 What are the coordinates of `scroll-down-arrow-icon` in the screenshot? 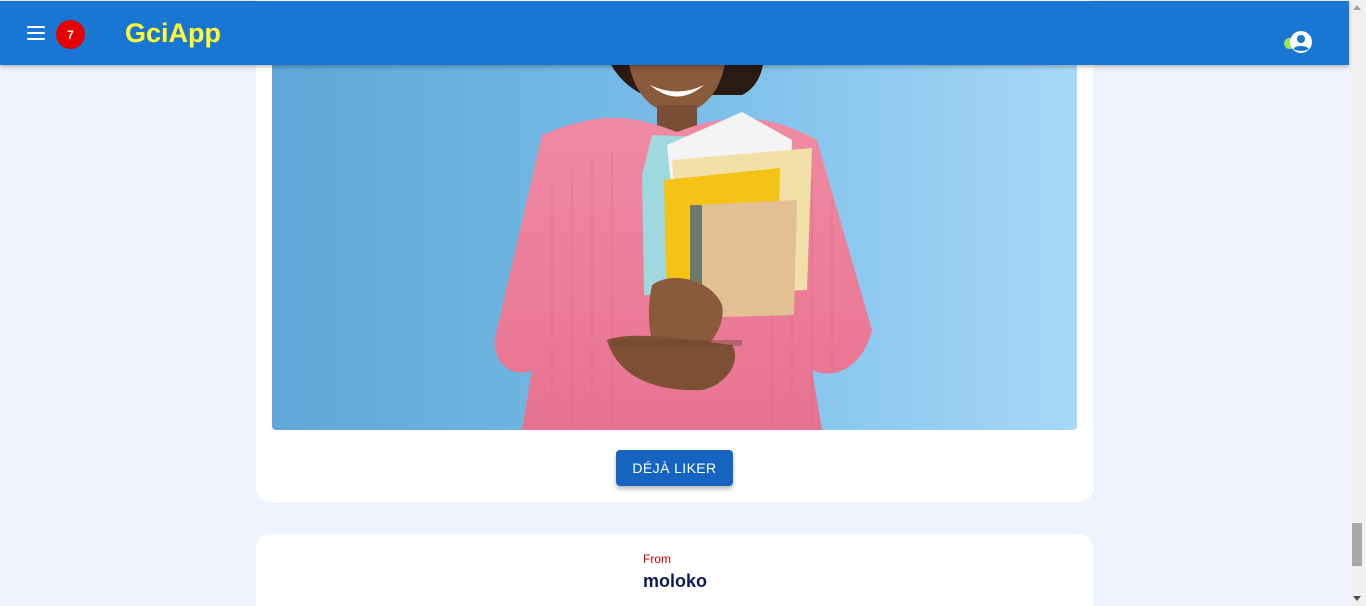 It's located at (1357, 598).